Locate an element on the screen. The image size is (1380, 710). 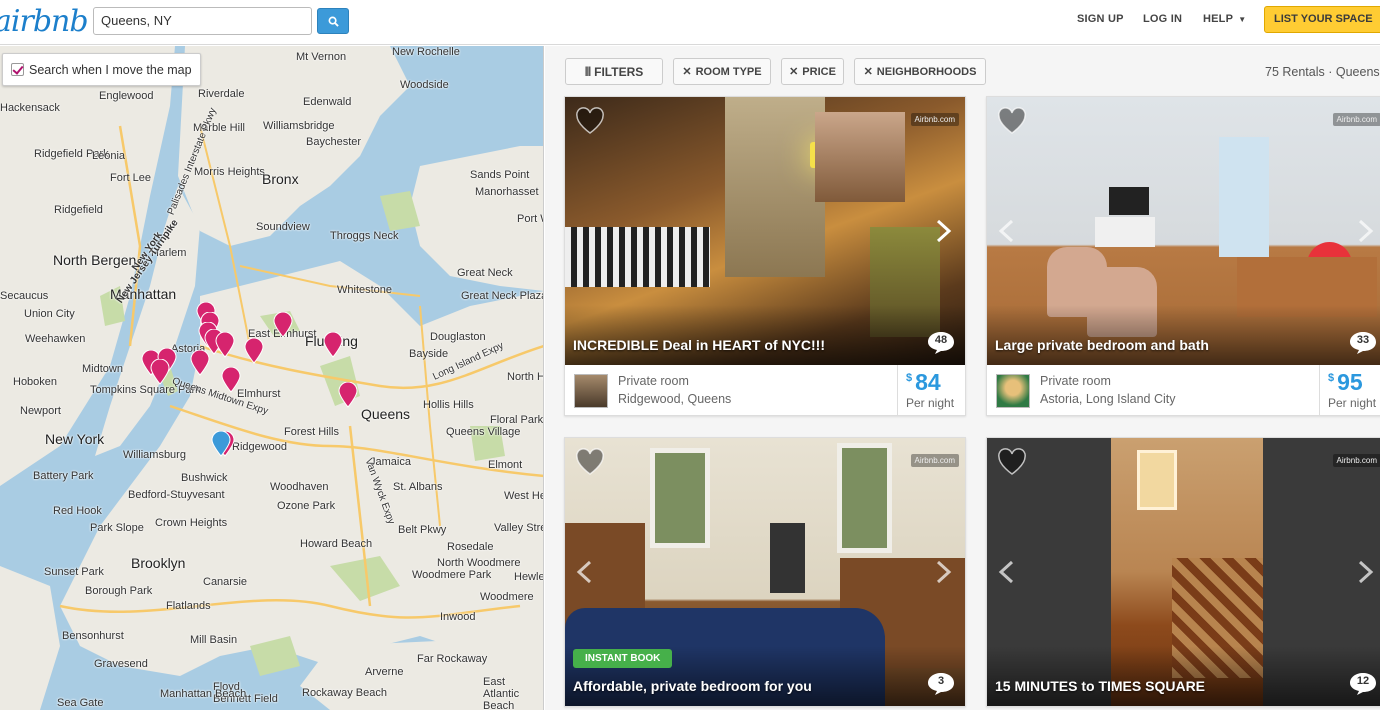
listing-title: INCREDIBLE Deal in HEART of NYC!!! is located at coordinates (699, 345).